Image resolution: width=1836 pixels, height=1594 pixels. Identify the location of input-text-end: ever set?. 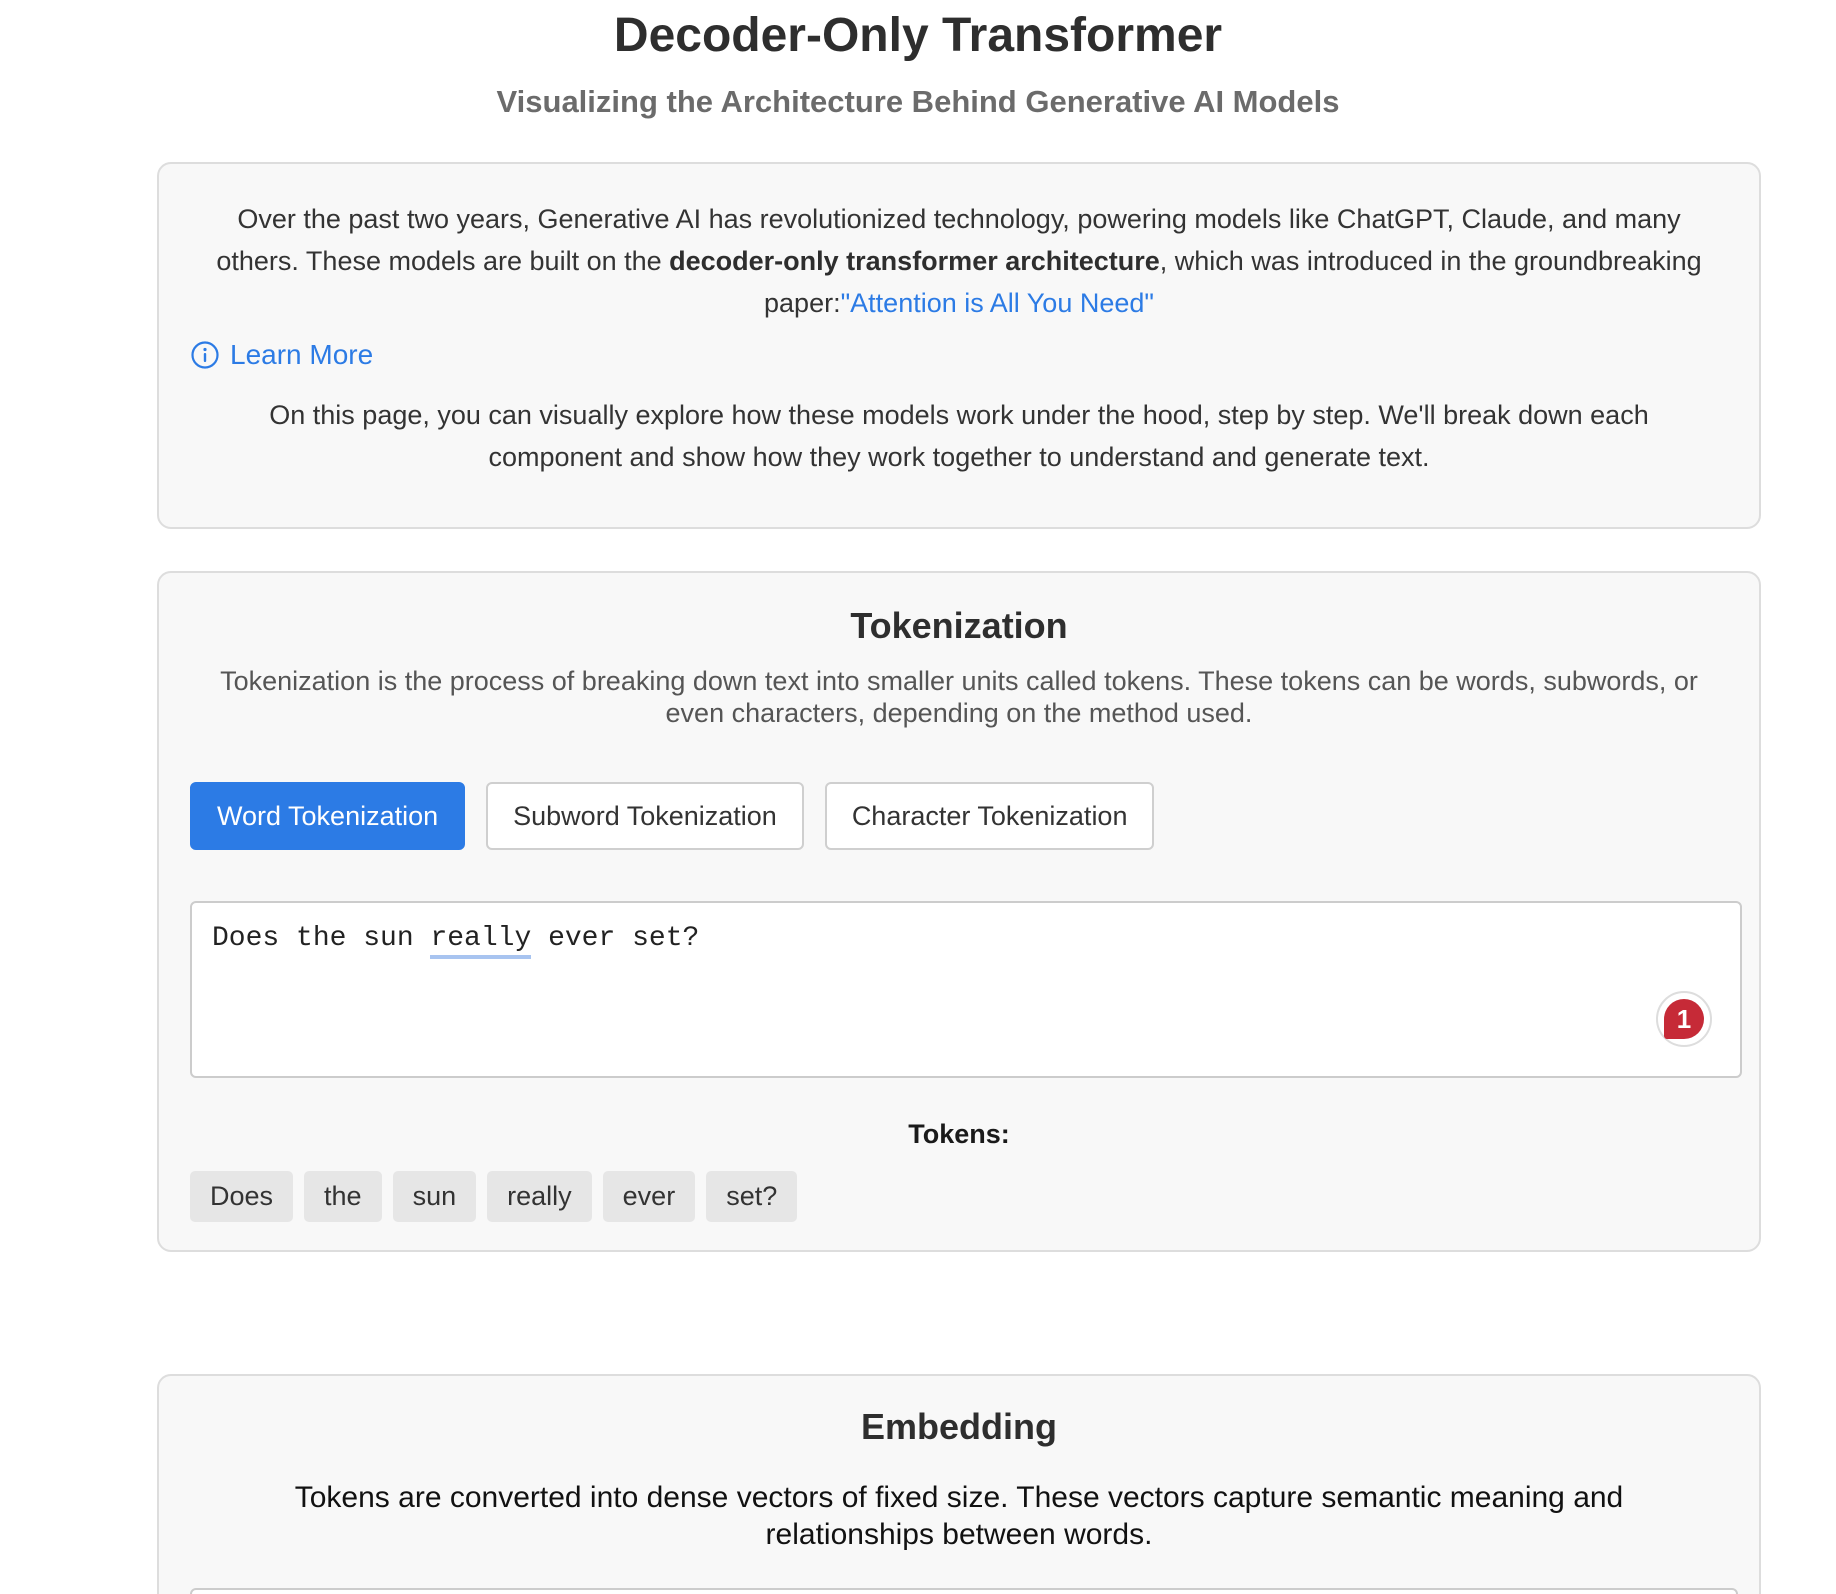
(615, 938).